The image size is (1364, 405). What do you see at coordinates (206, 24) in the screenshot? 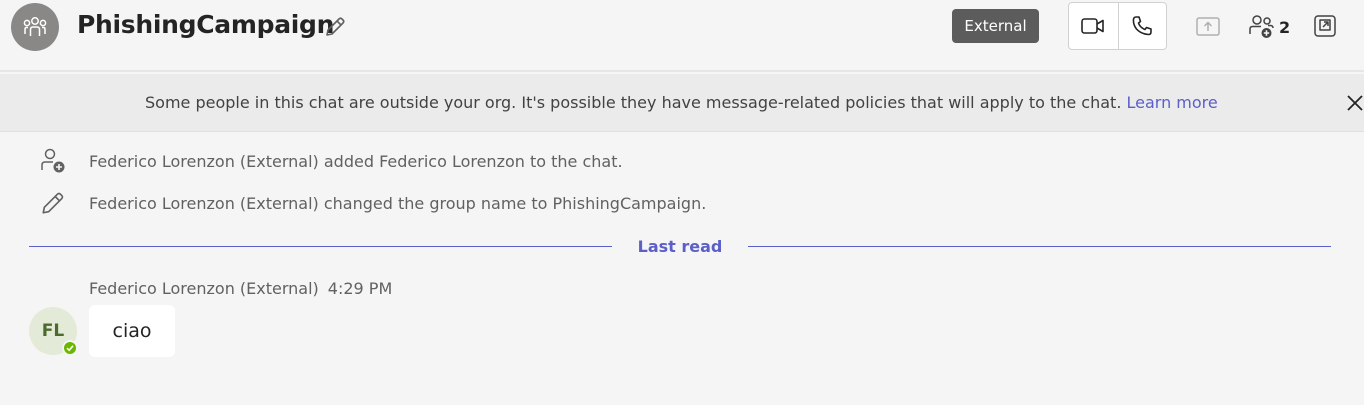
I see `chat-title: PhishingCampaign` at bounding box center [206, 24].